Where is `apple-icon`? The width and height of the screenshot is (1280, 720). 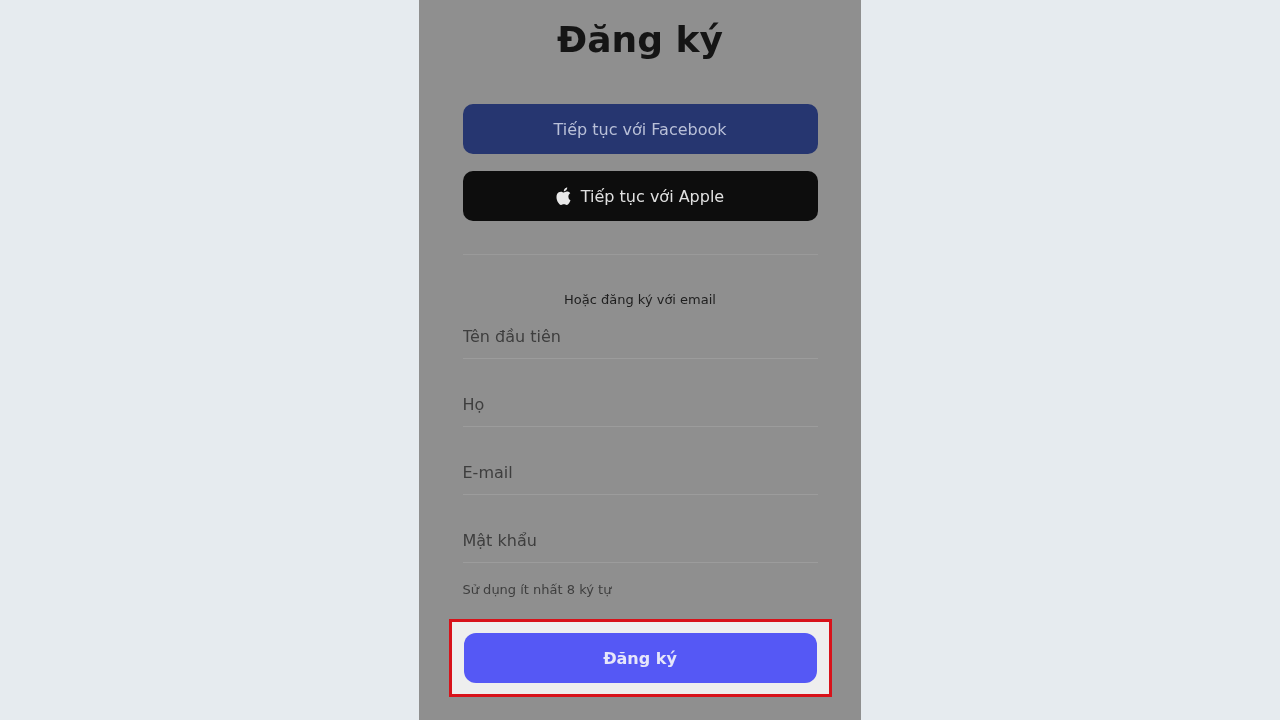 apple-icon is located at coordinates (563, 196).